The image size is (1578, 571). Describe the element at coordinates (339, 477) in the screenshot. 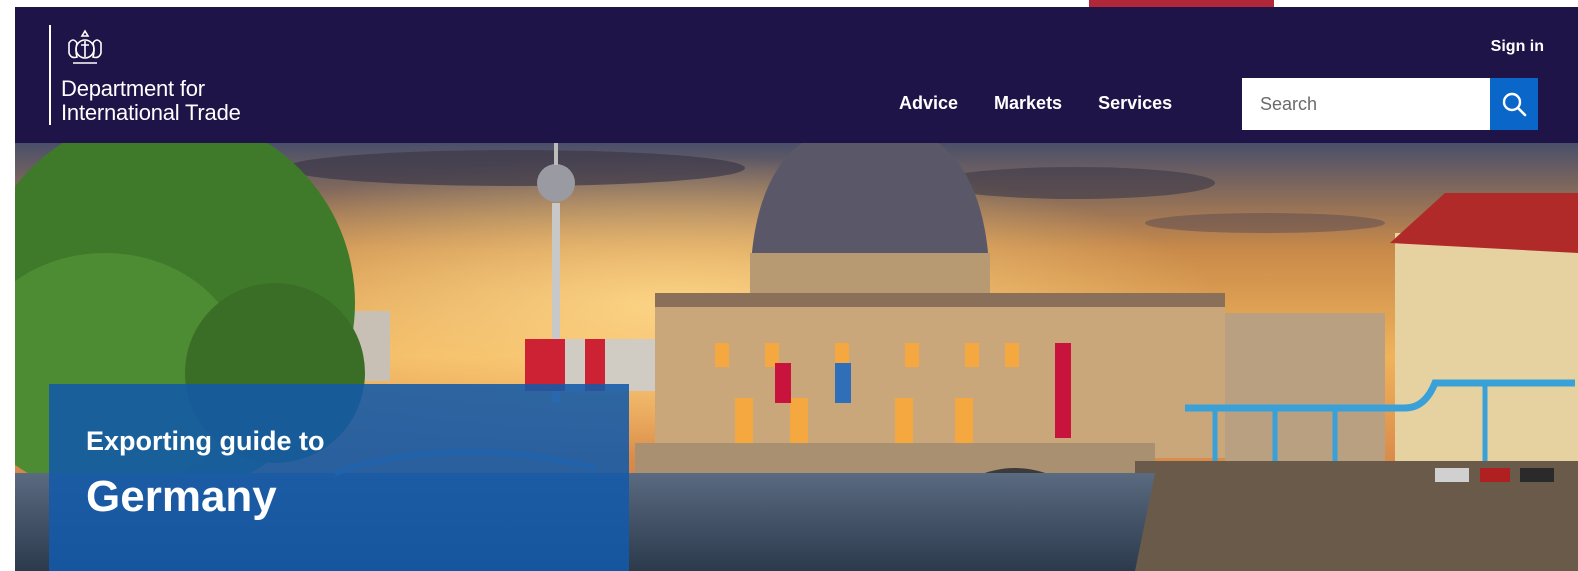

I see `hero-title-card: Exporting guide to Germany` at that location.